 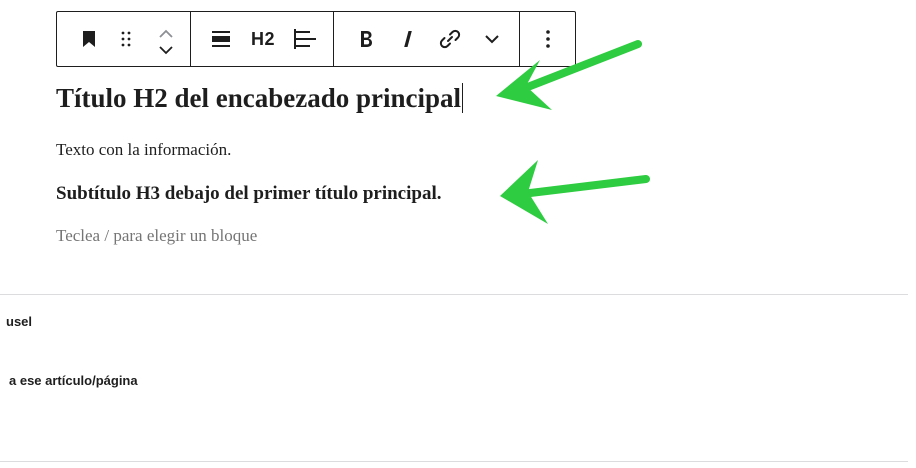 I want to click on heading-controls-group: H2, so click(x=262, y=39).